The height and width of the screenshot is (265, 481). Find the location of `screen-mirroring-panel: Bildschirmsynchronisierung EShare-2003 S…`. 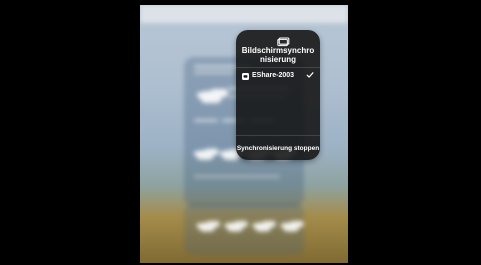

screen-mirroring-panel: Bildschirmsynchronisierung EShare-2003 S… is located at coordinates (278, 95).